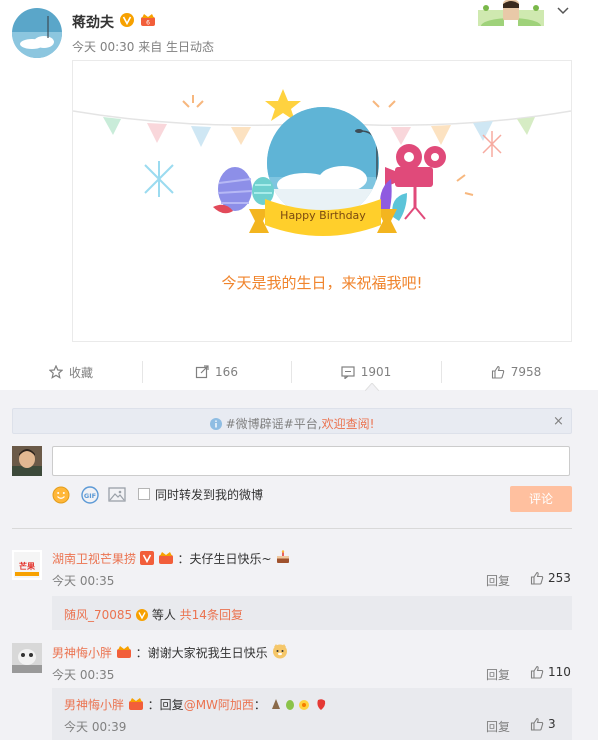  What do you see at coordinates (558, 421) in the screenshot?
I see `close-icon: ×` at bounding box center [558, 421].